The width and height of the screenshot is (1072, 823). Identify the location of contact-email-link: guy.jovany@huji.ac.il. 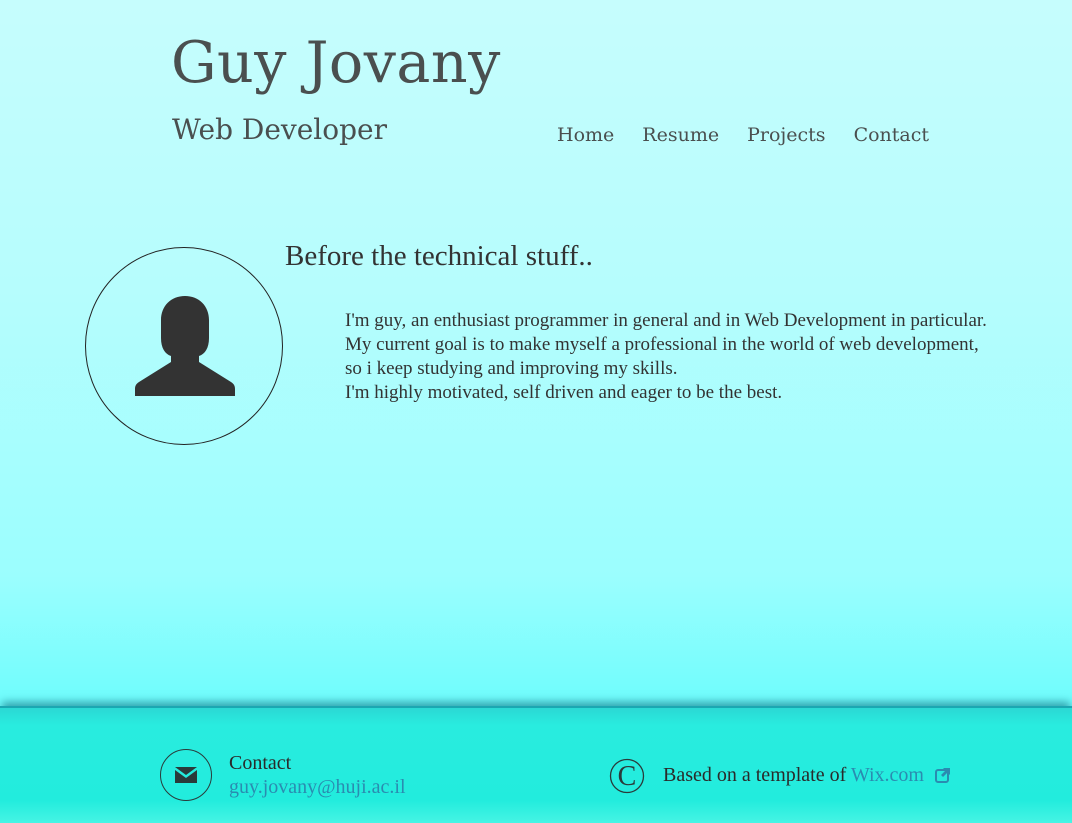
(317, 787).